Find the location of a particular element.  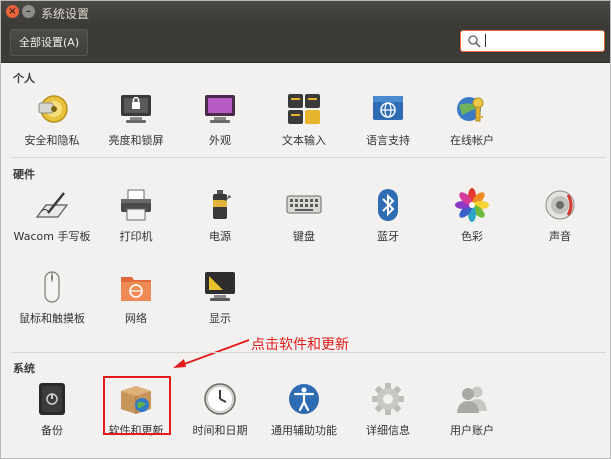

color-icon is located at coordinates (472, 205).